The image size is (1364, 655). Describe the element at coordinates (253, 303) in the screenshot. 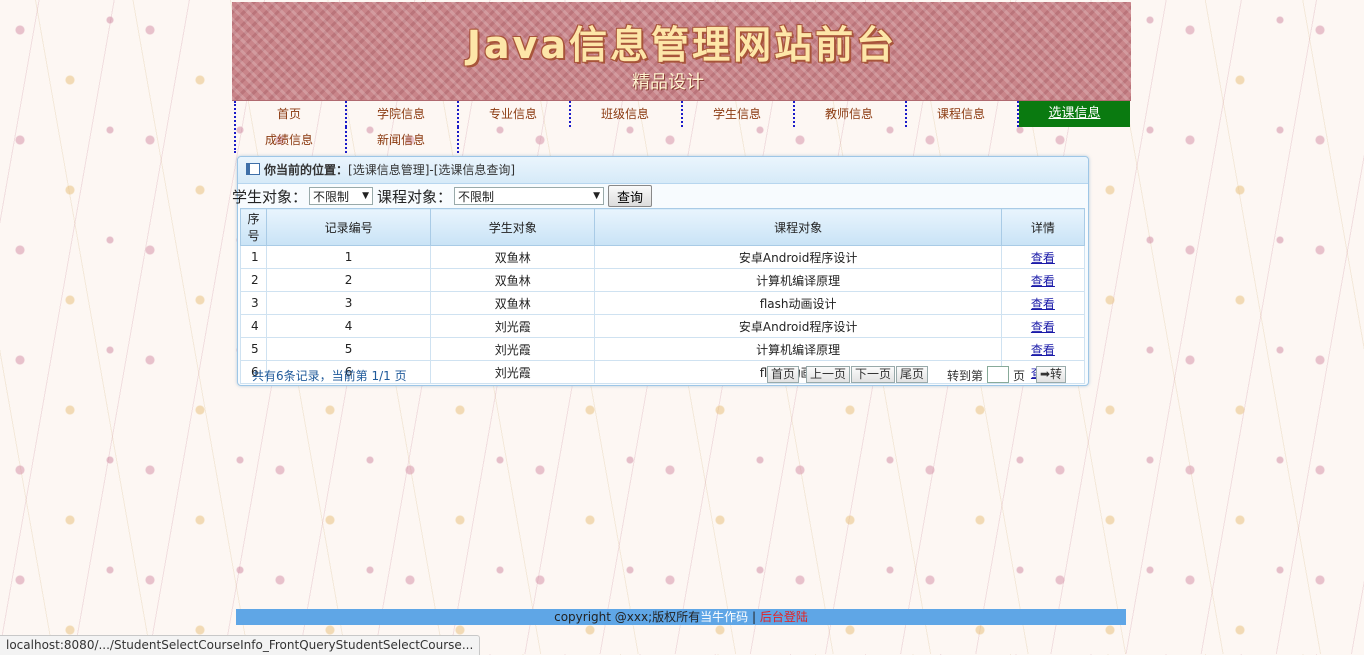

I see `cell-seq: 3` at that location.